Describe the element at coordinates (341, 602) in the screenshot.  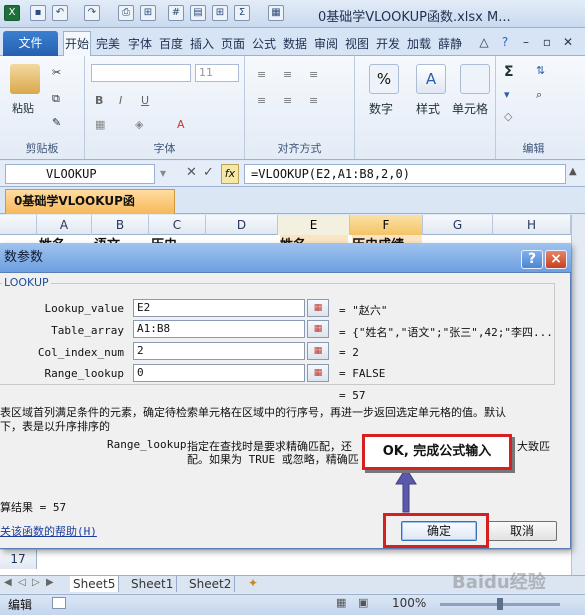
I see `normal-view-icon: ▦` at that location.